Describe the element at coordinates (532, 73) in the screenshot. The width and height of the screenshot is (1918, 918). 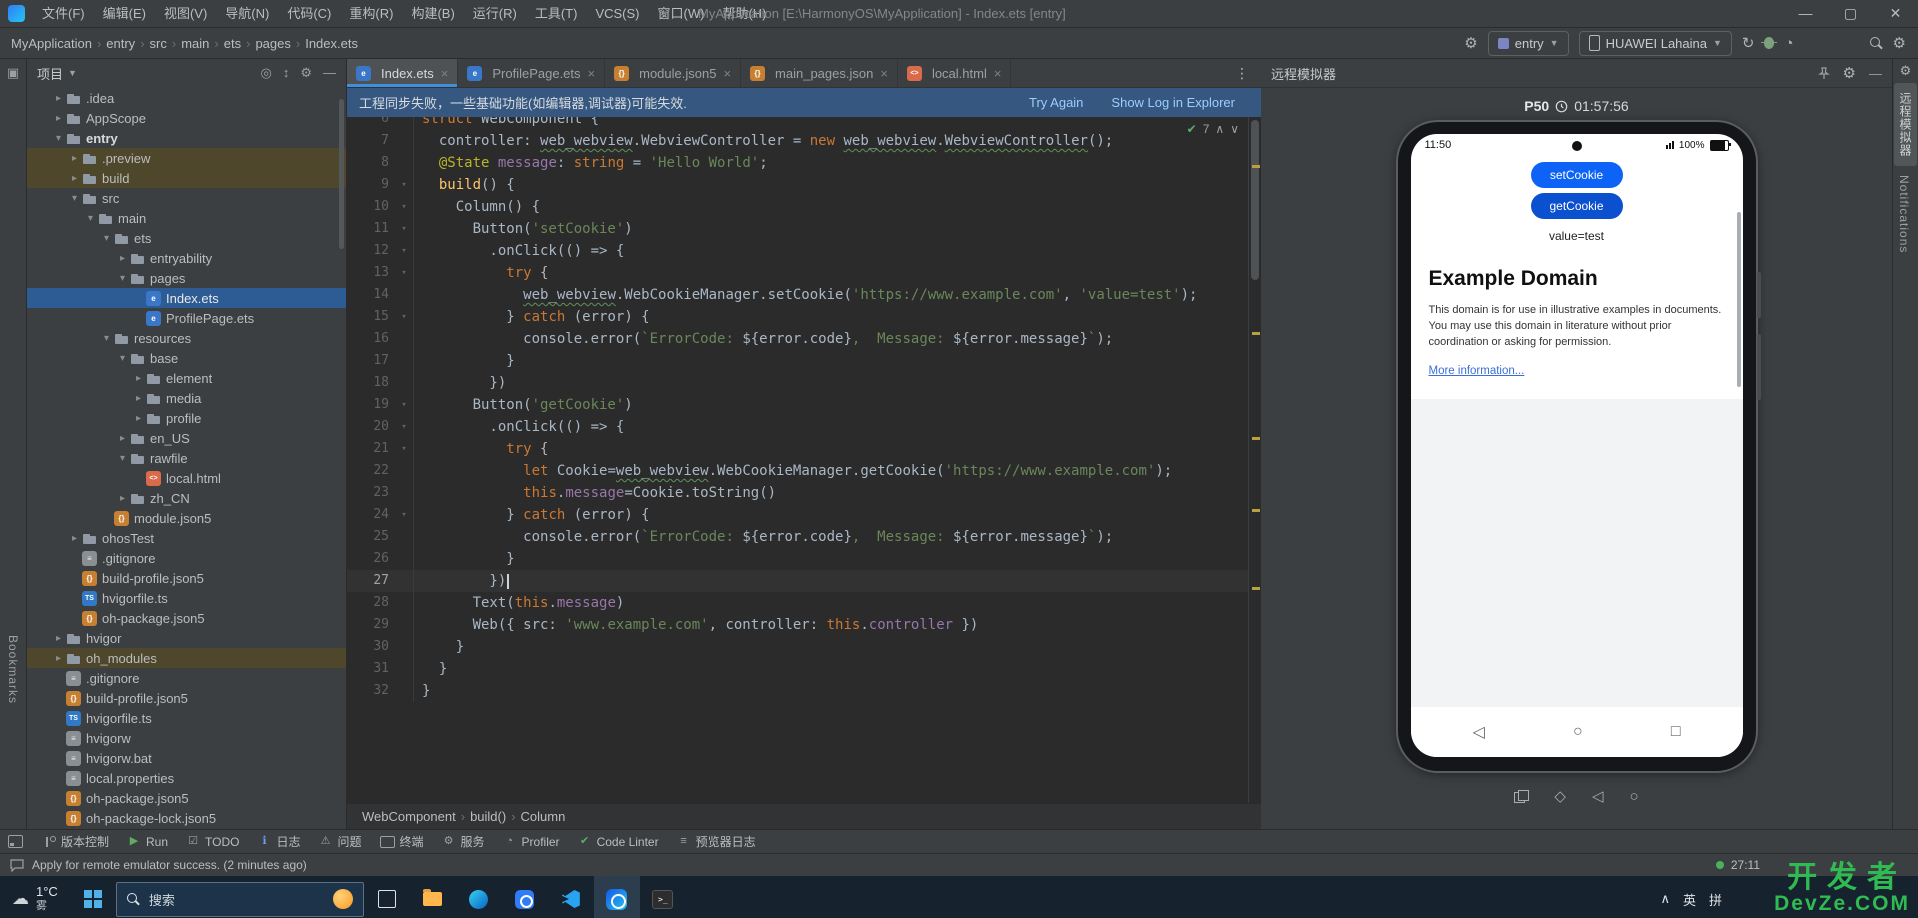
I see `tab-ProfilePage.ets: e ProfilePage.ets ×` at that location.